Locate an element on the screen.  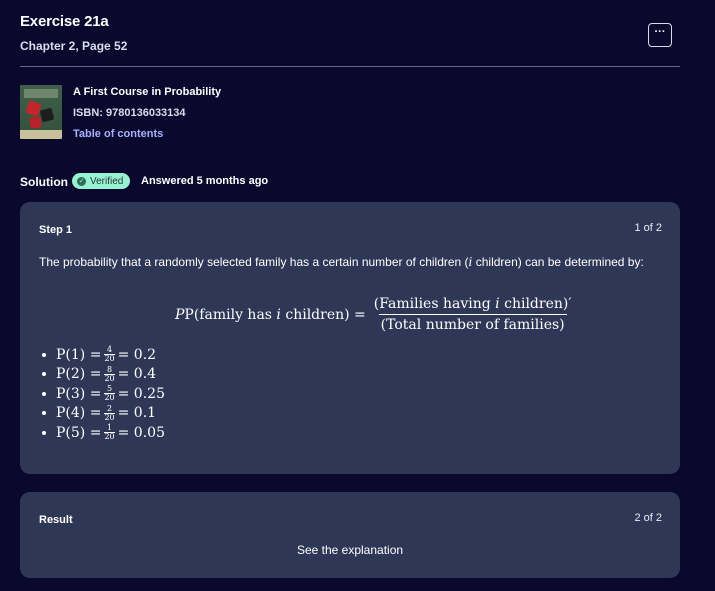
book-isbn: ISBN: 9780136033134 is located at coordinates (129, 113).